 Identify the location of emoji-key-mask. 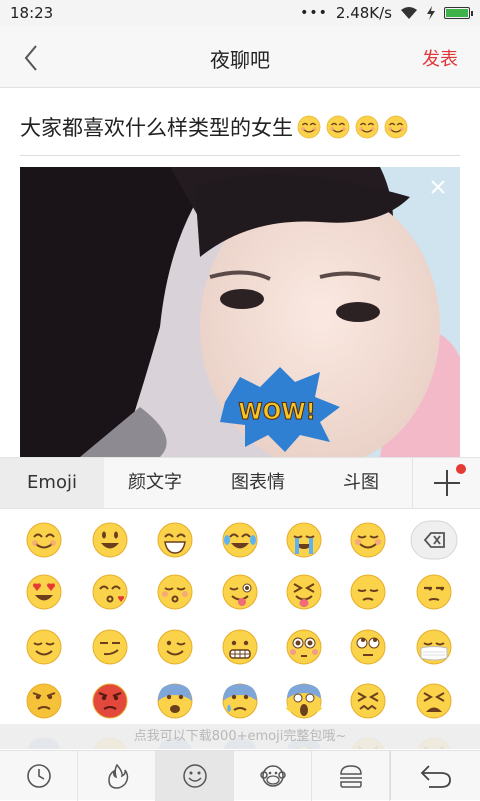
(434, 647).